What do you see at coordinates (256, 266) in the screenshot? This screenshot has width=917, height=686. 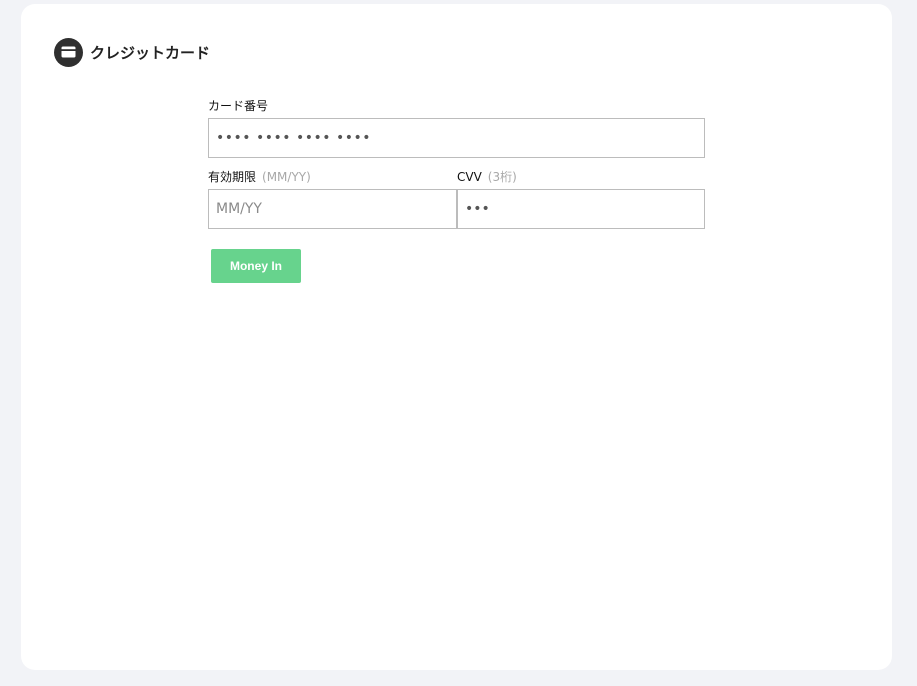 I see `money-in-button: Money In` at bounding box center [256, 266].